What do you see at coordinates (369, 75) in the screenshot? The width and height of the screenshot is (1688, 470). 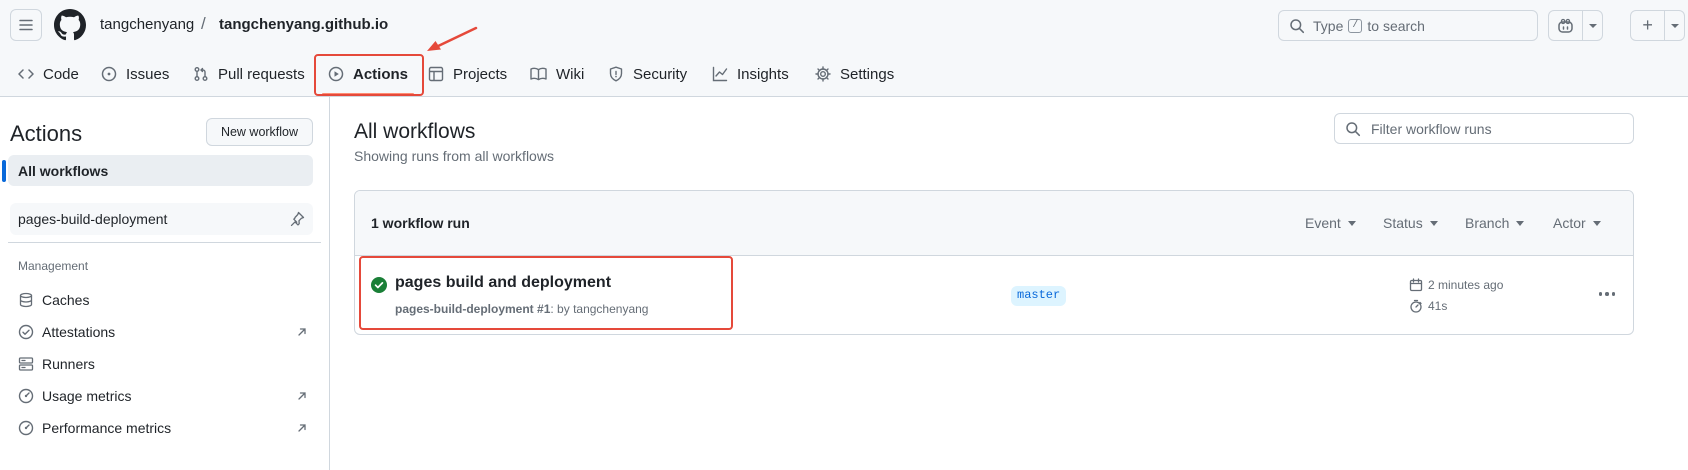 I see `annotation-highlight-actions-tab` at bounding box center [369, 75].